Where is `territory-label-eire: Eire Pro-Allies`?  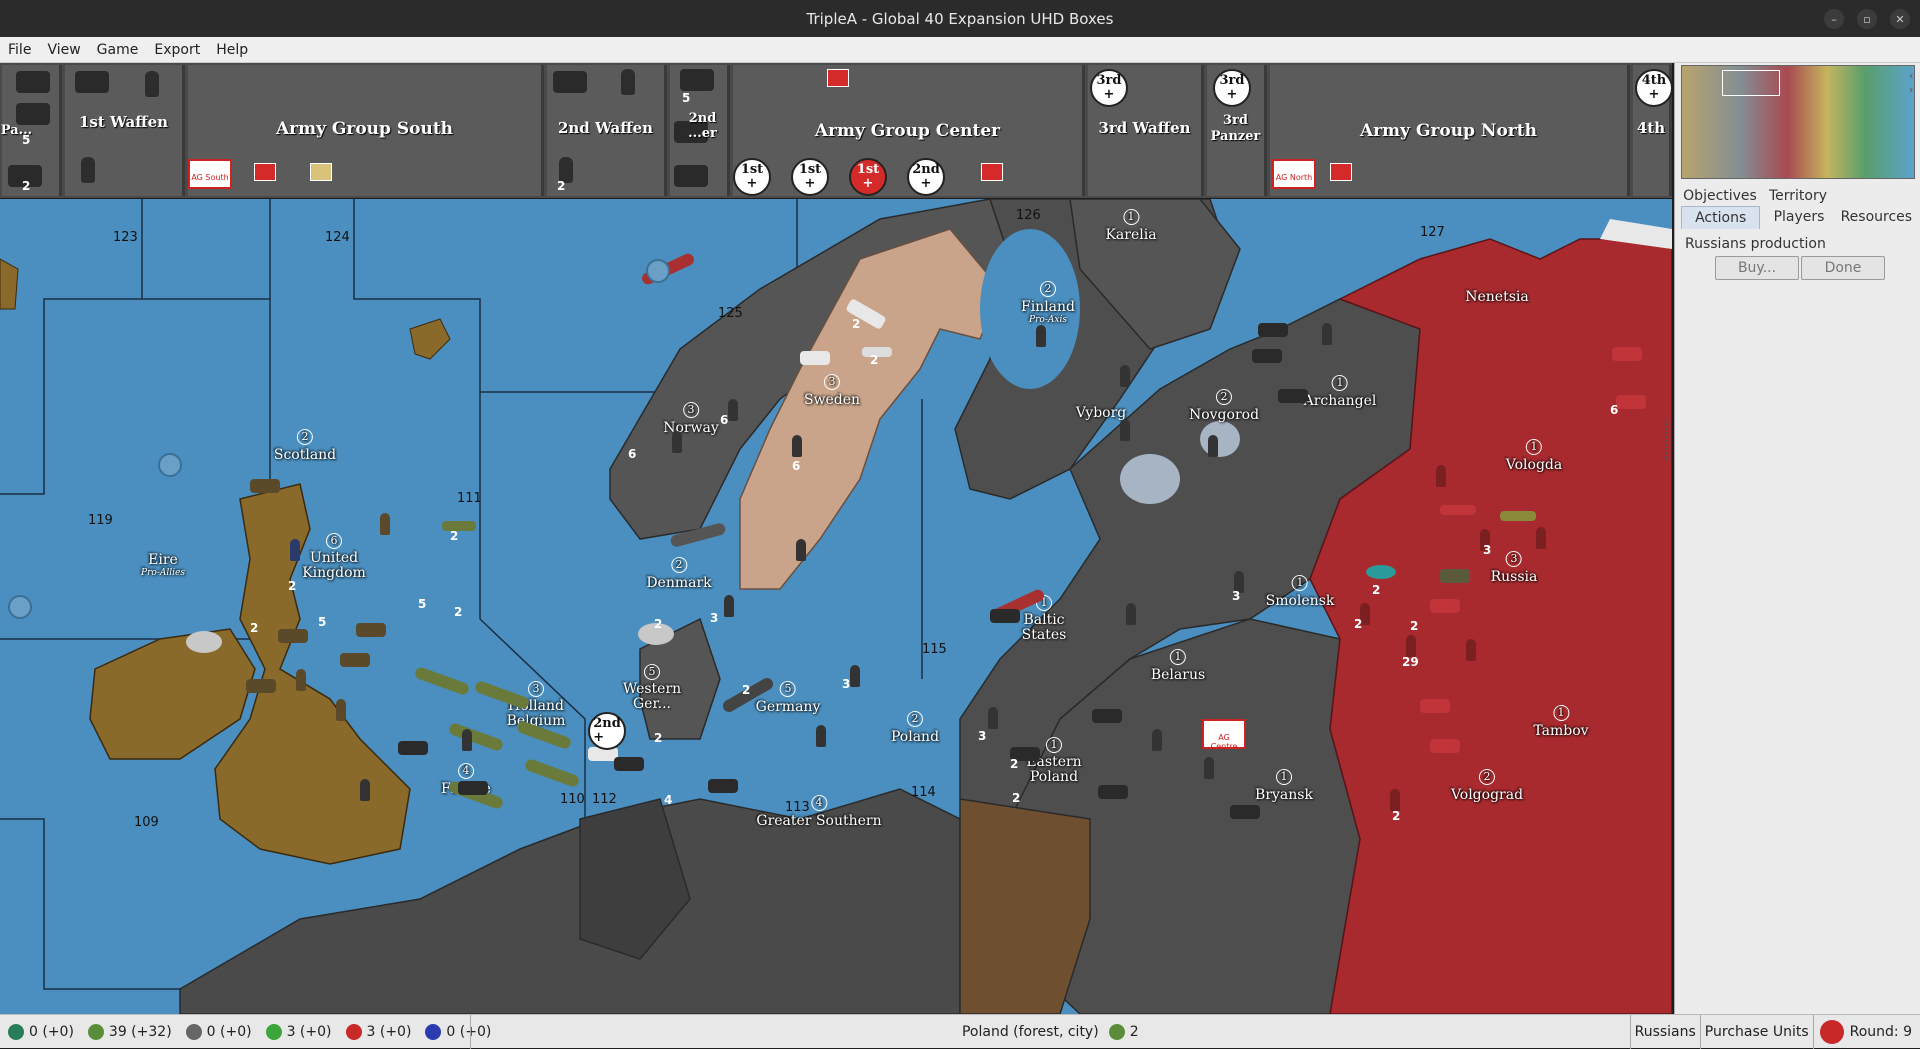 territory-label-eire: Eire Pro-Allies is located at coordinates (163, 565).